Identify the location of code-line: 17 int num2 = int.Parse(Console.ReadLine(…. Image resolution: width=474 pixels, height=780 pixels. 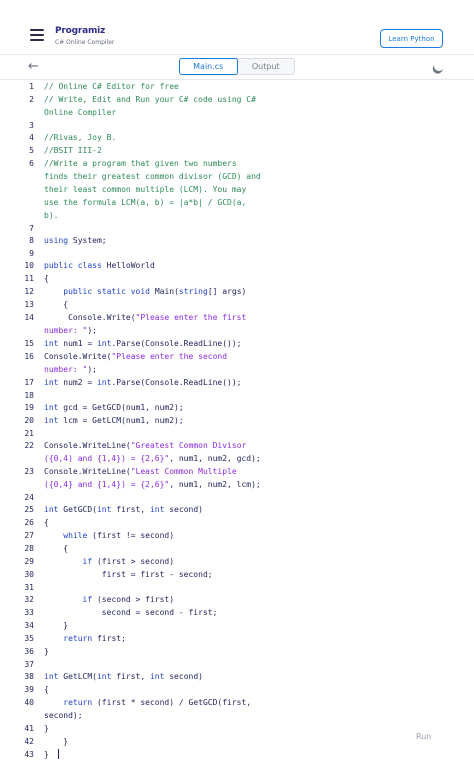
(237, 382).